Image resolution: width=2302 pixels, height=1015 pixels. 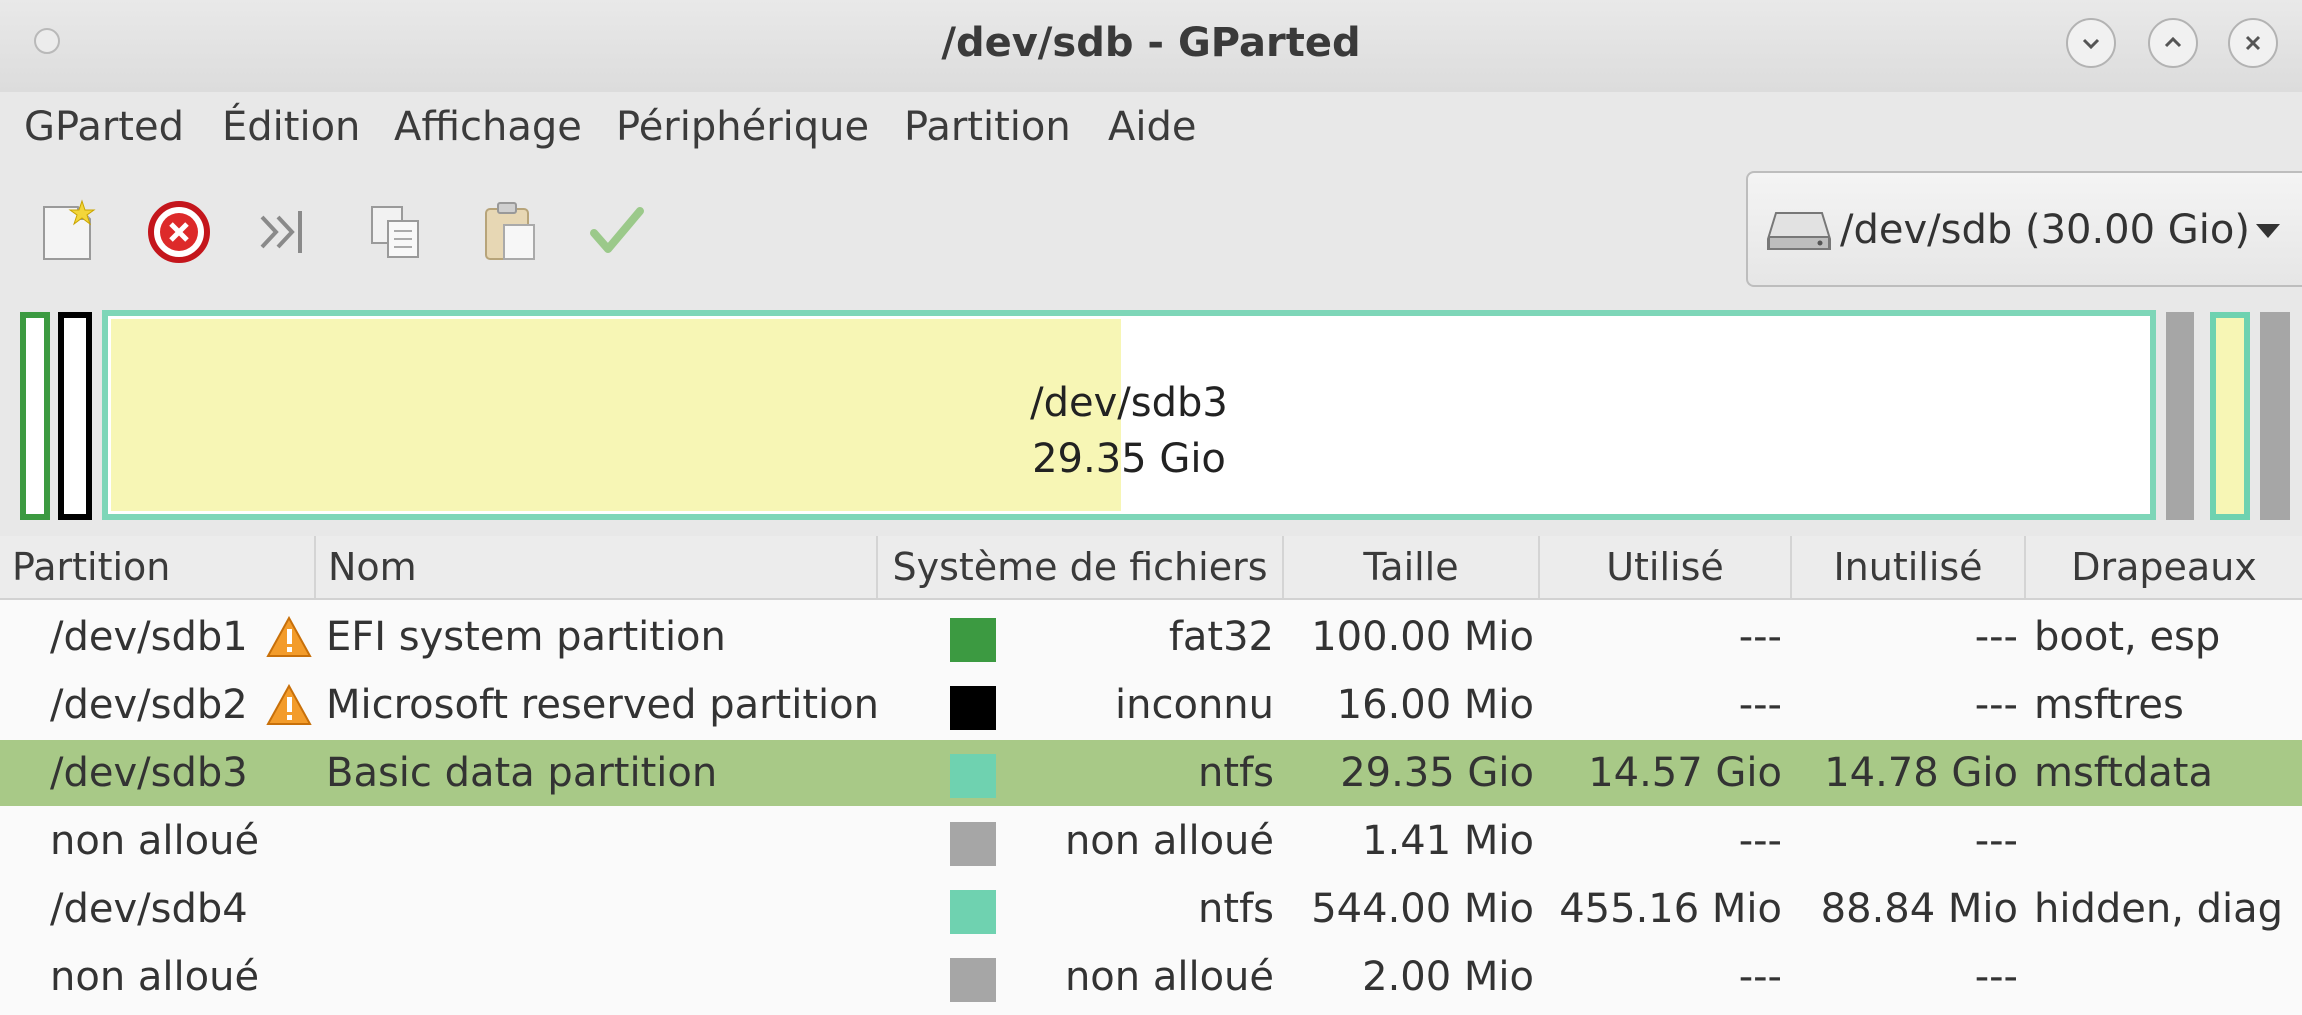 I want to click on partition-name: Microsoft reserved partition, so click(x=602, y=705).